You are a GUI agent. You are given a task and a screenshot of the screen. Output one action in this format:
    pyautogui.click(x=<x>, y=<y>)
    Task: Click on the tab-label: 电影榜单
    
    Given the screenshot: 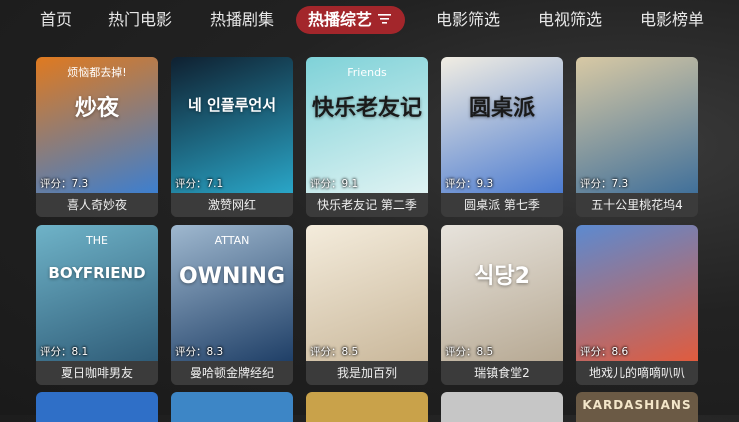 What is the action you would take?
    pyautogui.click(x=672, y=19)
    